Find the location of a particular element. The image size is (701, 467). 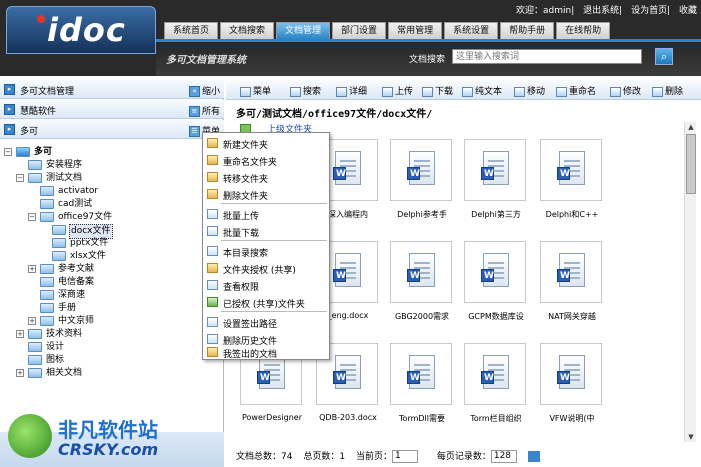

per-page-input: 128 is located at coordinates (503, 456).